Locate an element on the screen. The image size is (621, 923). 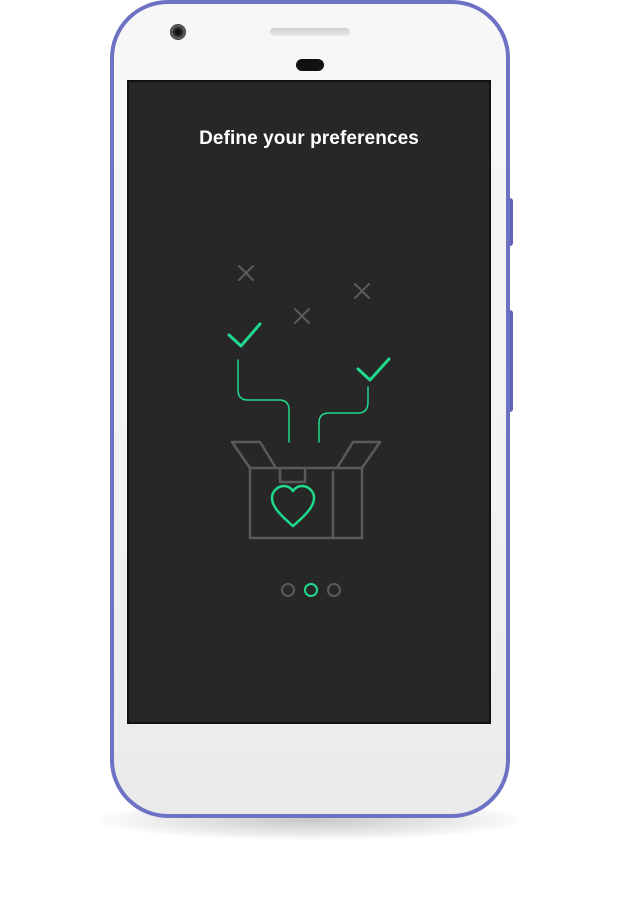
left-connector-line is located at coordinates (263, 401).